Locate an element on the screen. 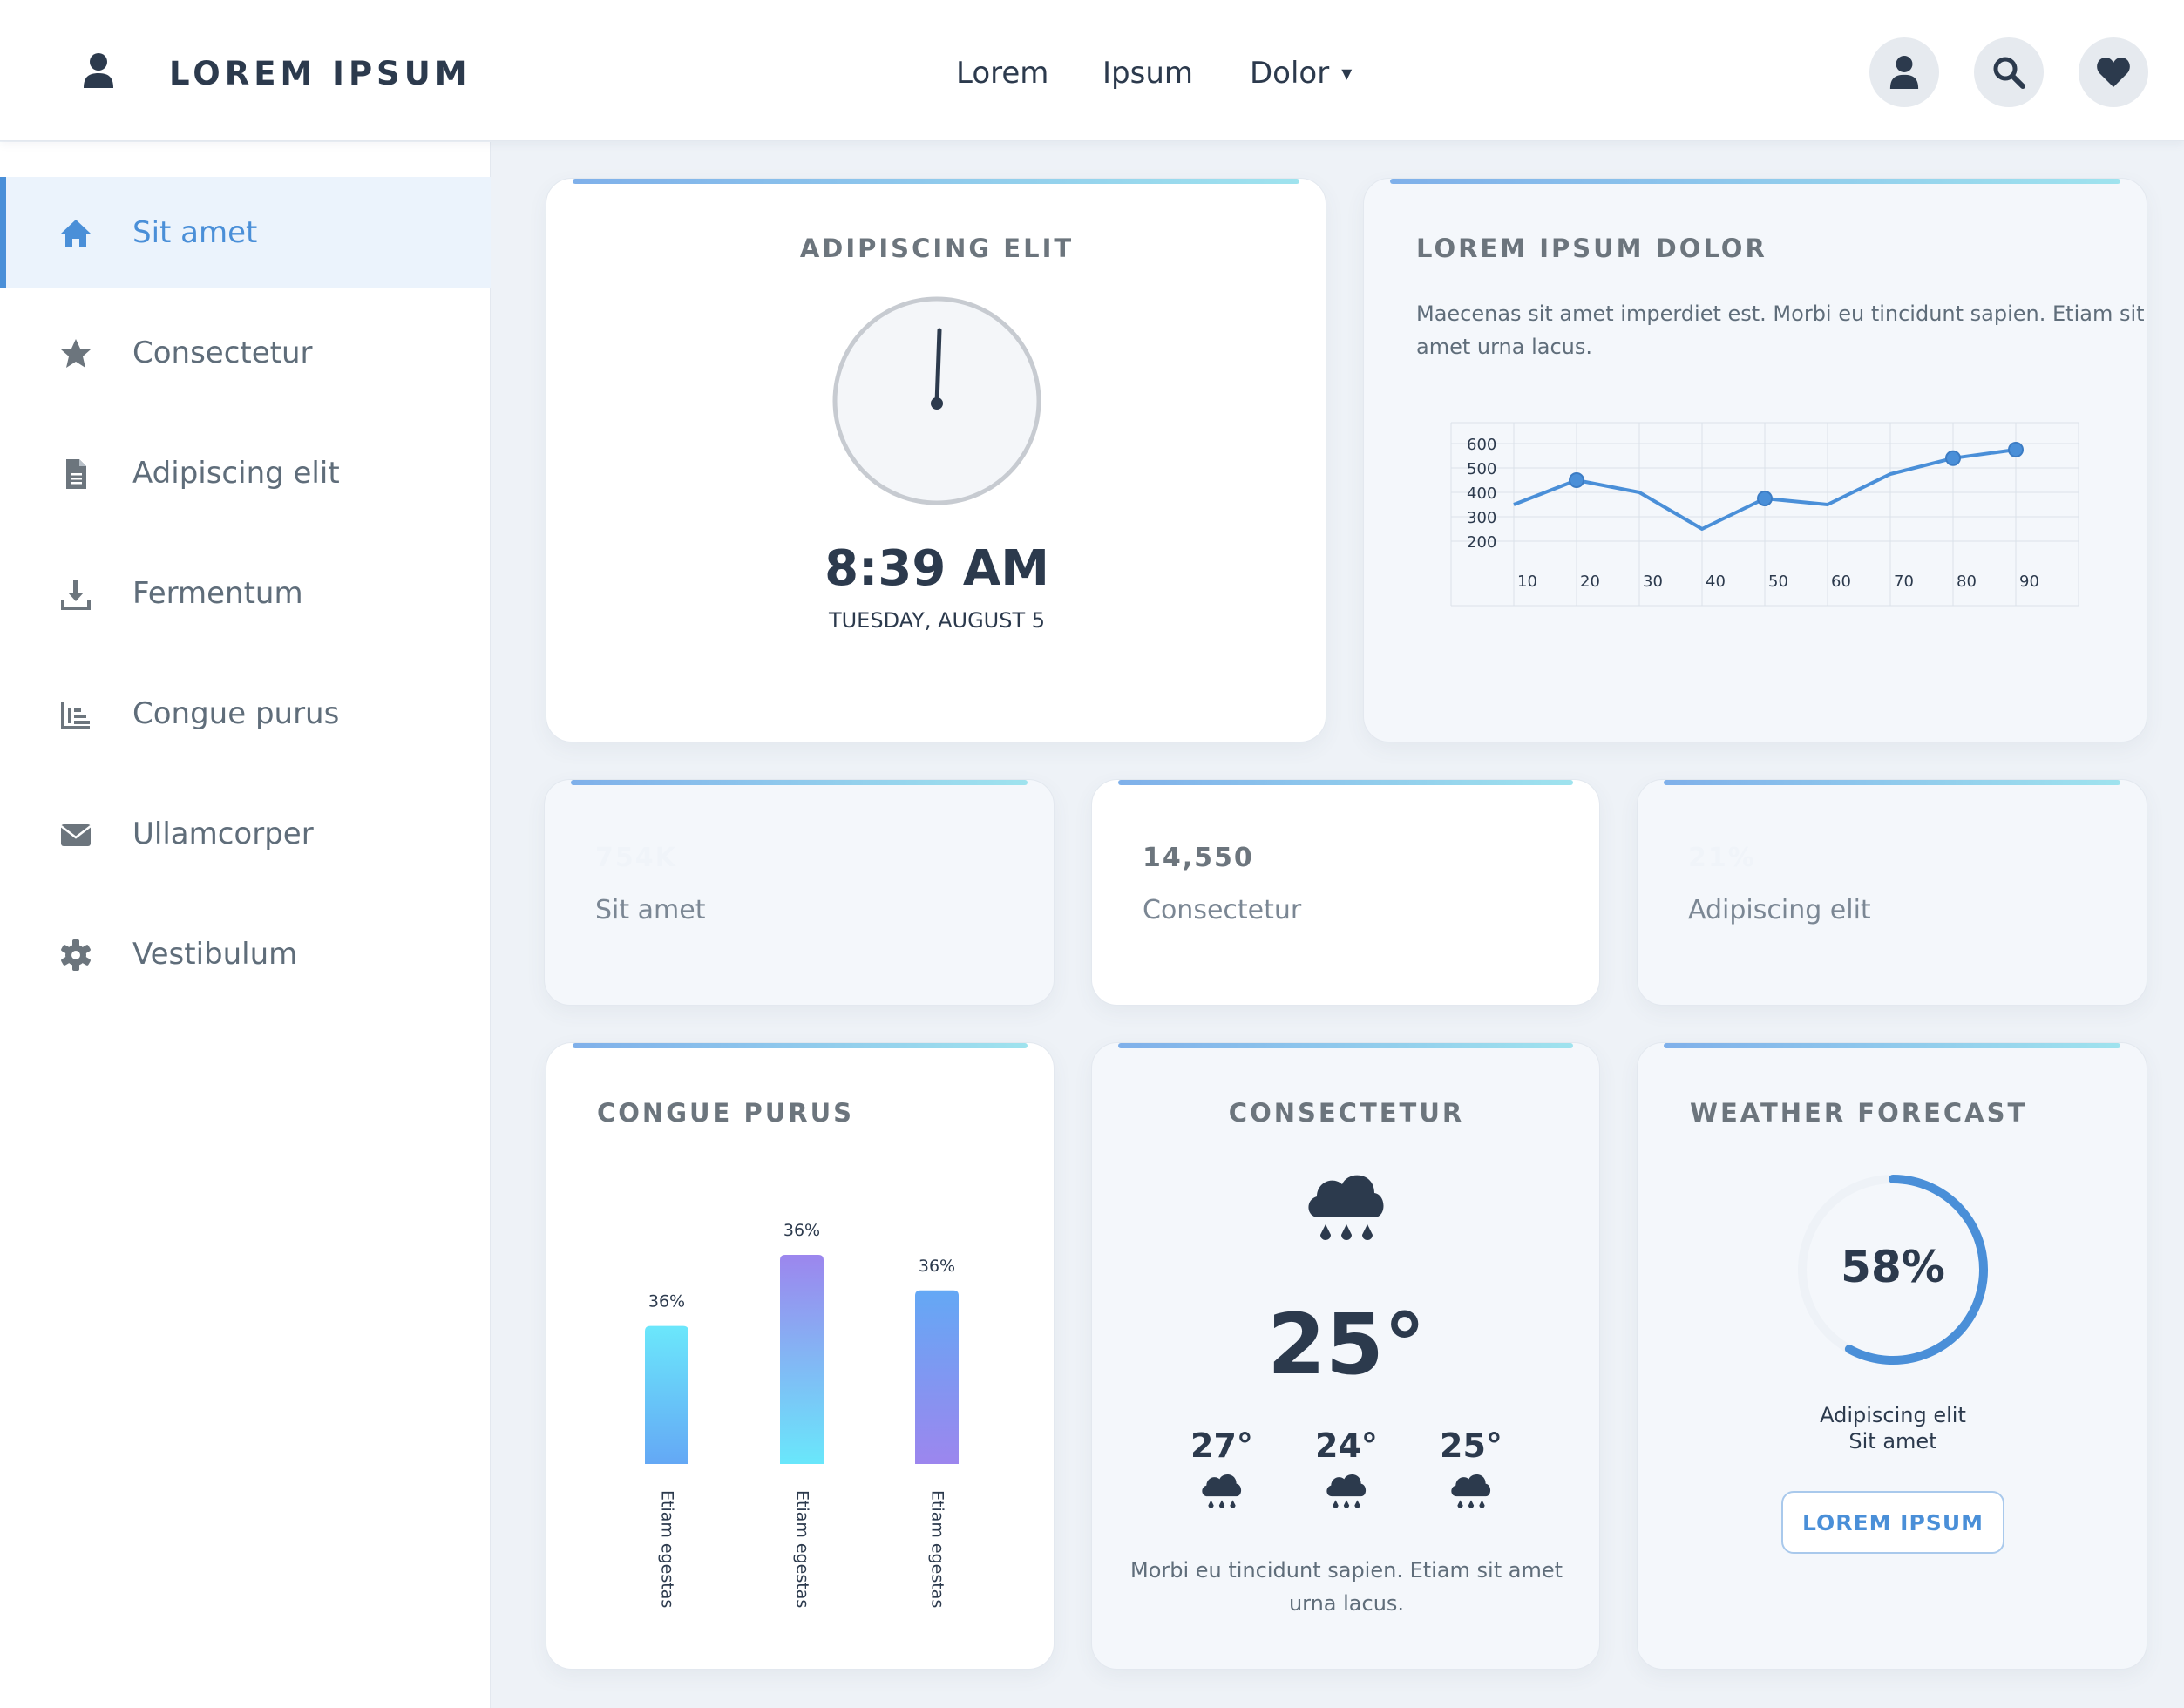 This screenshot has width=2184, height=1708. sidebar-item-adipiscing-elit: Adipiscing elit is located at coordinates (245, 473).